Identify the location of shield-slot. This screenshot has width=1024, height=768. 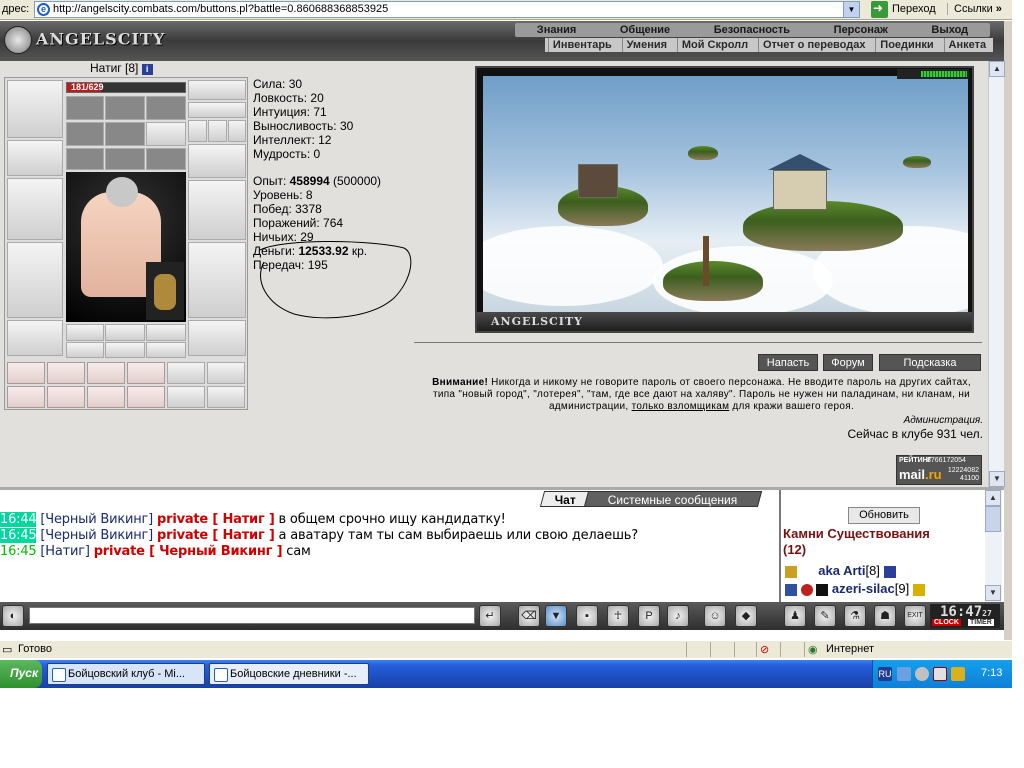
(217, 210).